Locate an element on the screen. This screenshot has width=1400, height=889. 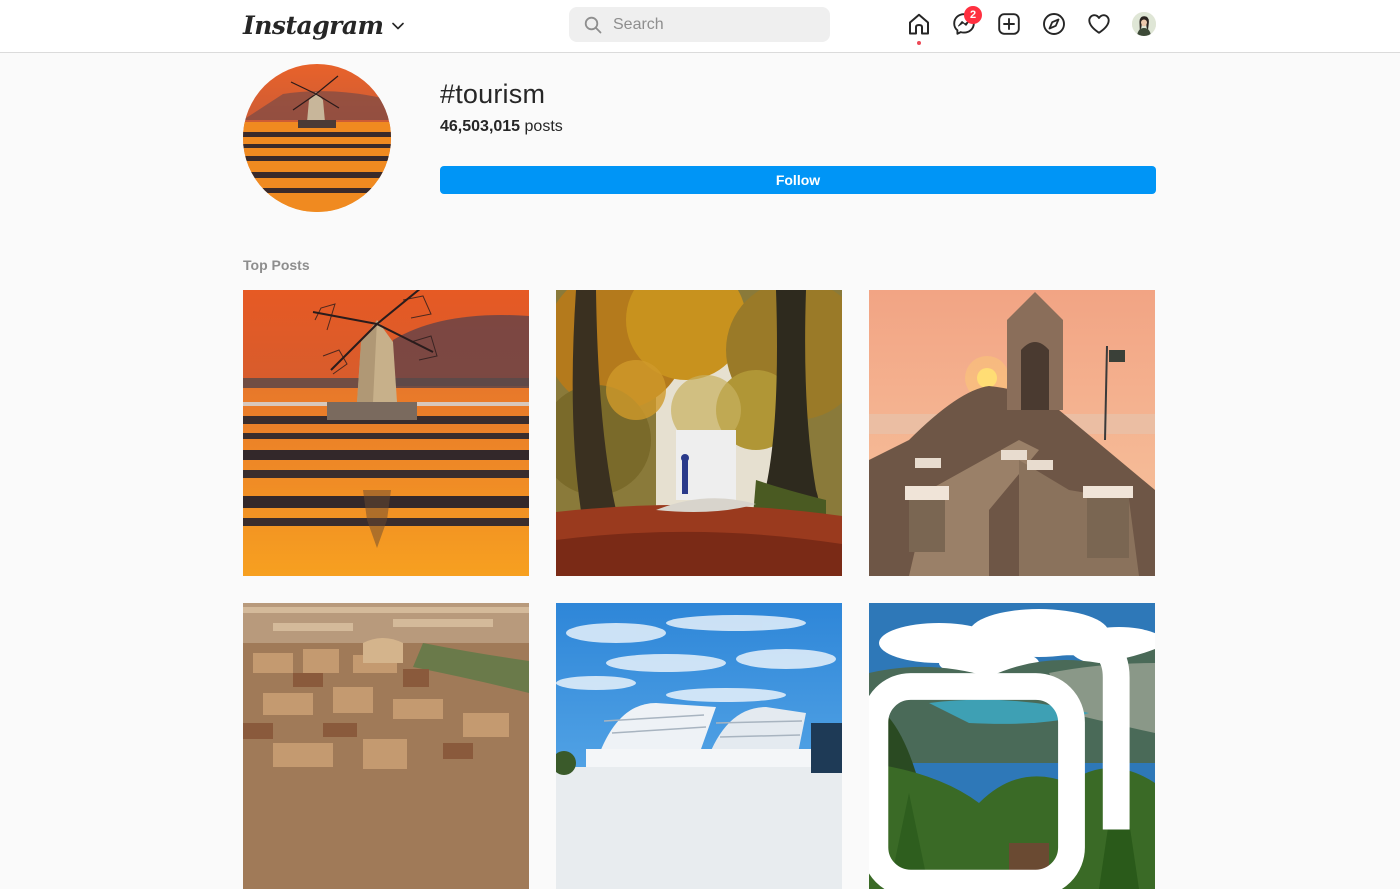
top-posts-heading: Top Posts is located at coordinates (276, 265).